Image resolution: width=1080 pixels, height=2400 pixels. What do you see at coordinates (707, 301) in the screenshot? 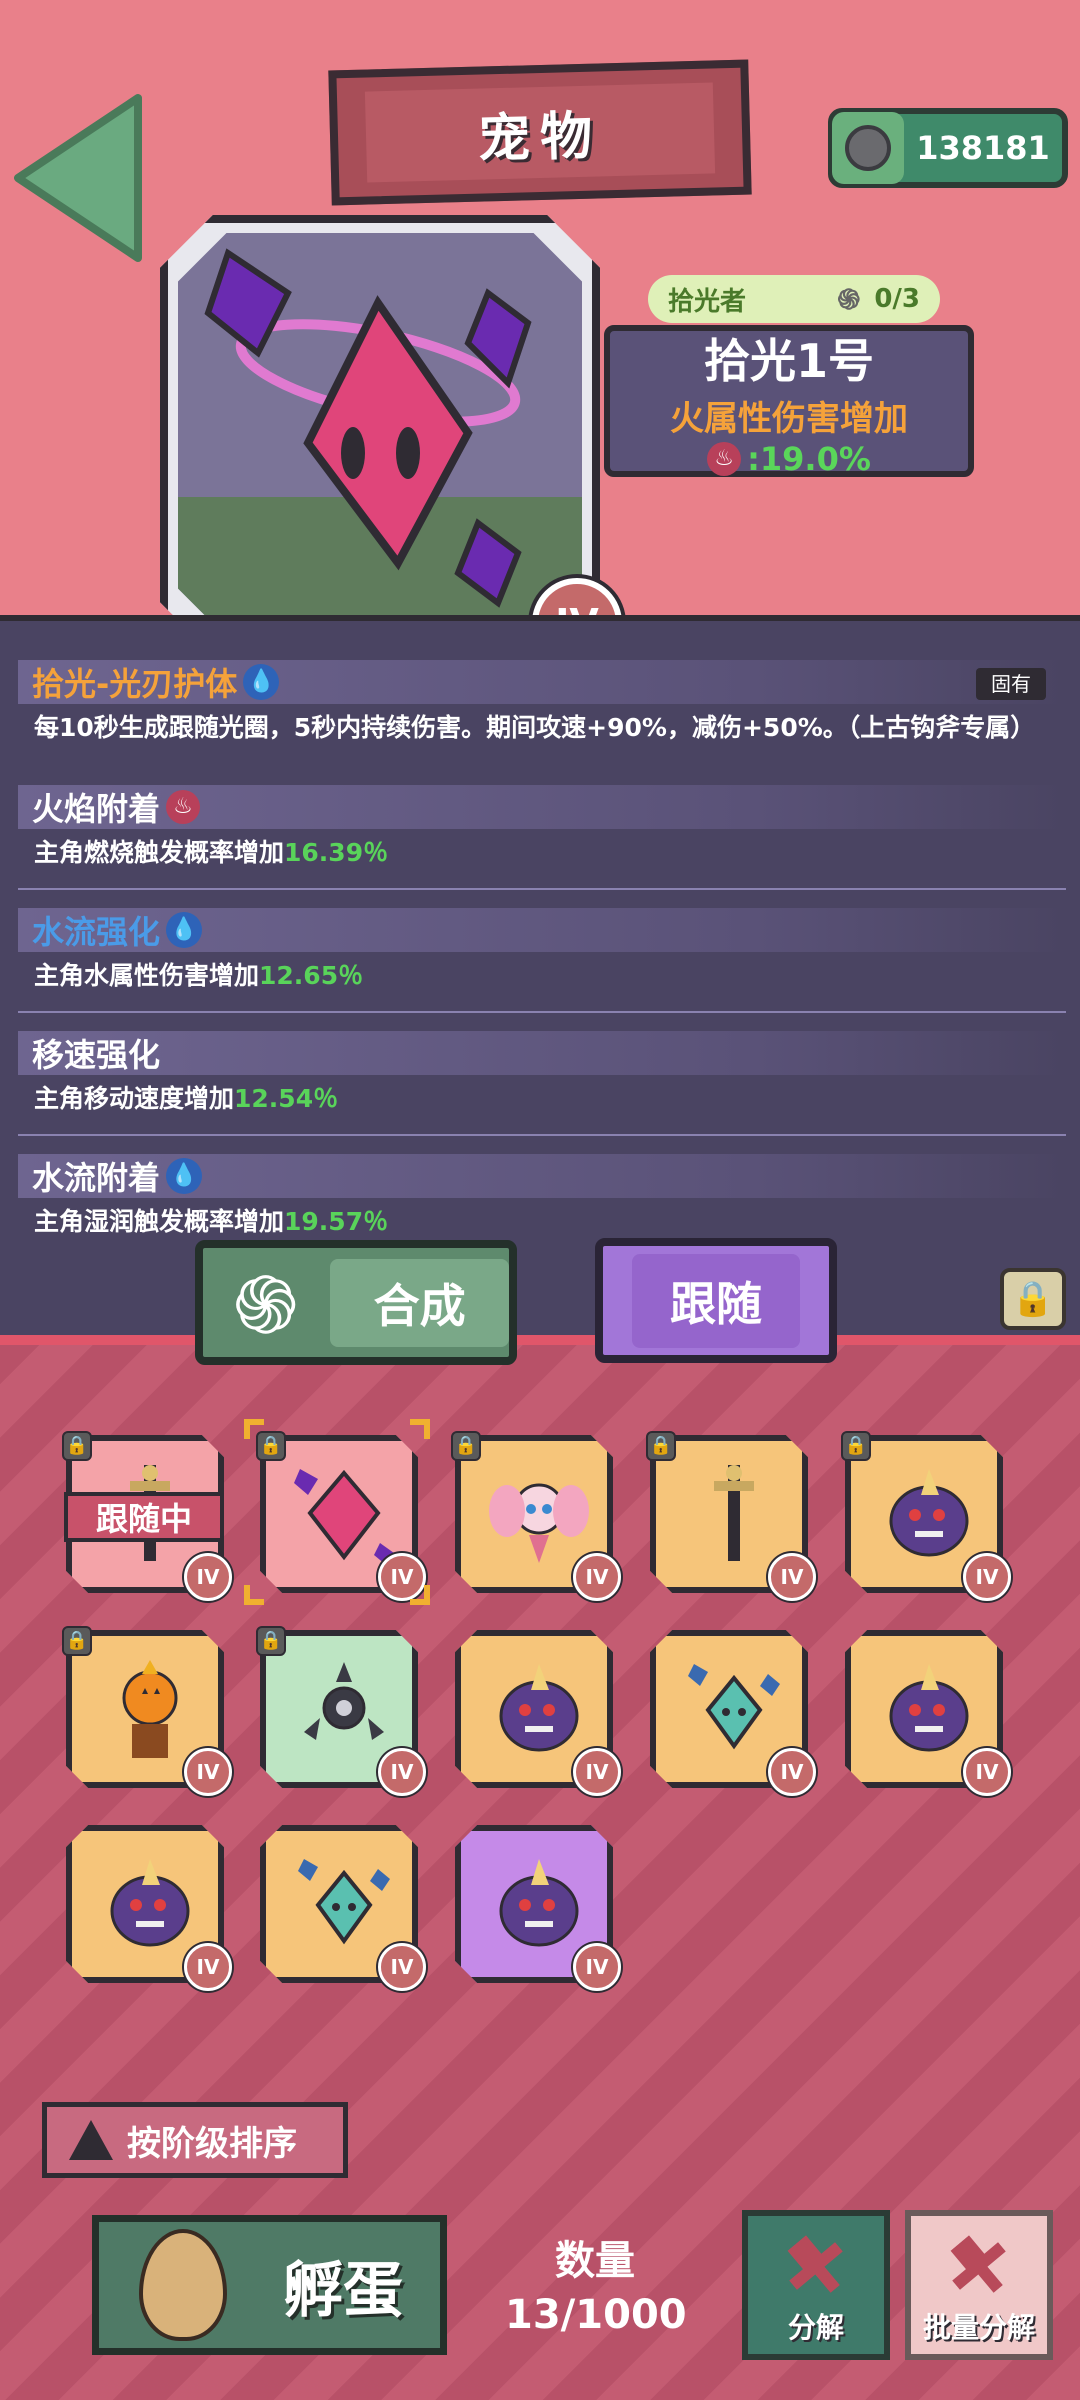
I see `collector-label: 拾光者` at bounding box center [707, 301].